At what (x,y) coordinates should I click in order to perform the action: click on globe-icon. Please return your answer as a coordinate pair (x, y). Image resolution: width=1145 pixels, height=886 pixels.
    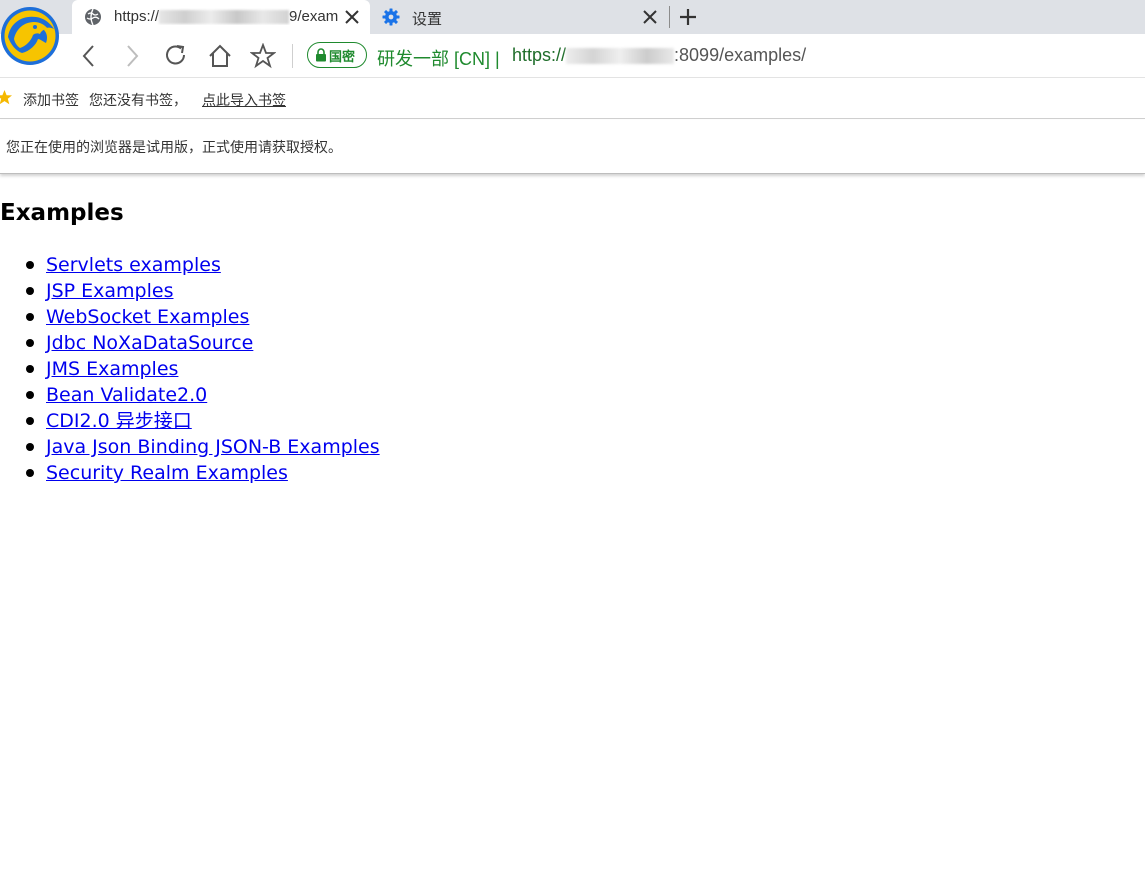
    Looking at the image, I should click on (93, 17).